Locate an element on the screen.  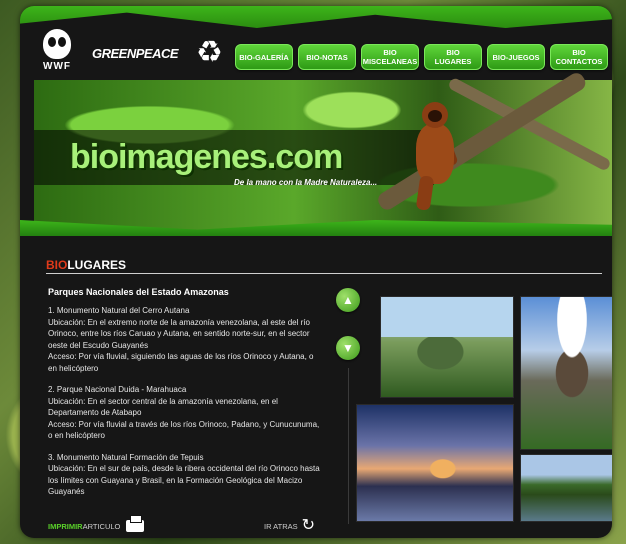
go-back-label: IR ATRAS is located at coordinates (281, 526).